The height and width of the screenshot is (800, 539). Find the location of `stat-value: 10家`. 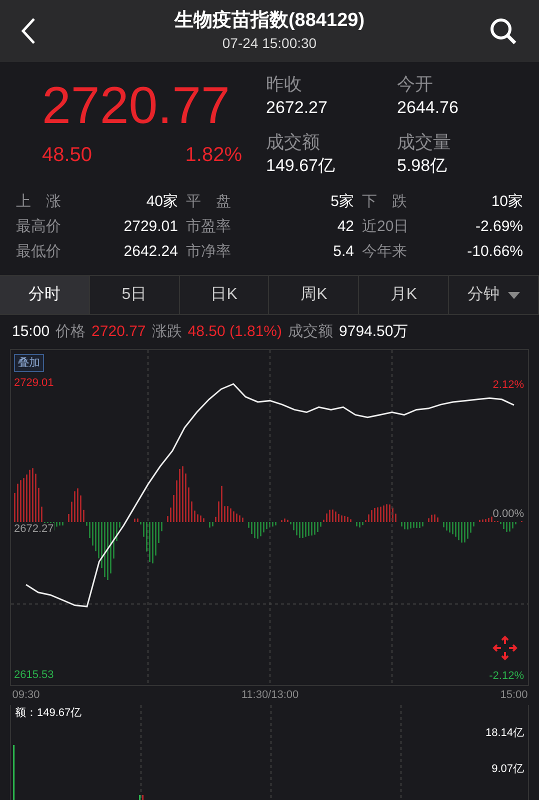

stat-value: 10家 is located at coordinates (507, 202).